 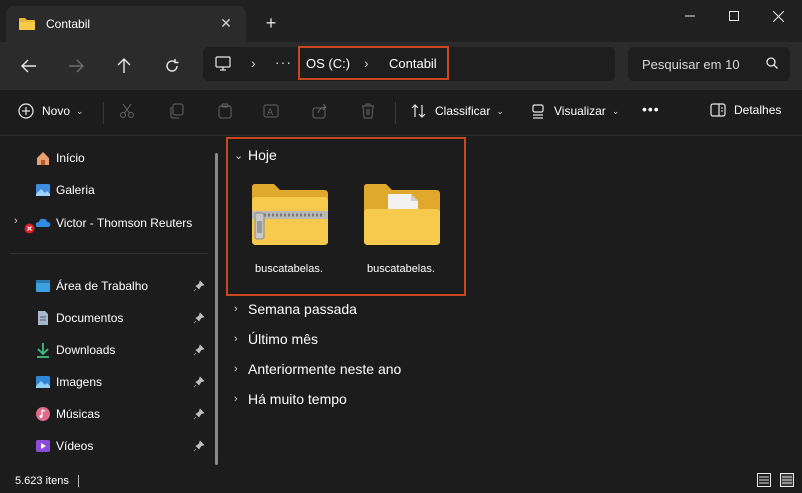 I want to click on delete-button, so click(x=368, y=111).